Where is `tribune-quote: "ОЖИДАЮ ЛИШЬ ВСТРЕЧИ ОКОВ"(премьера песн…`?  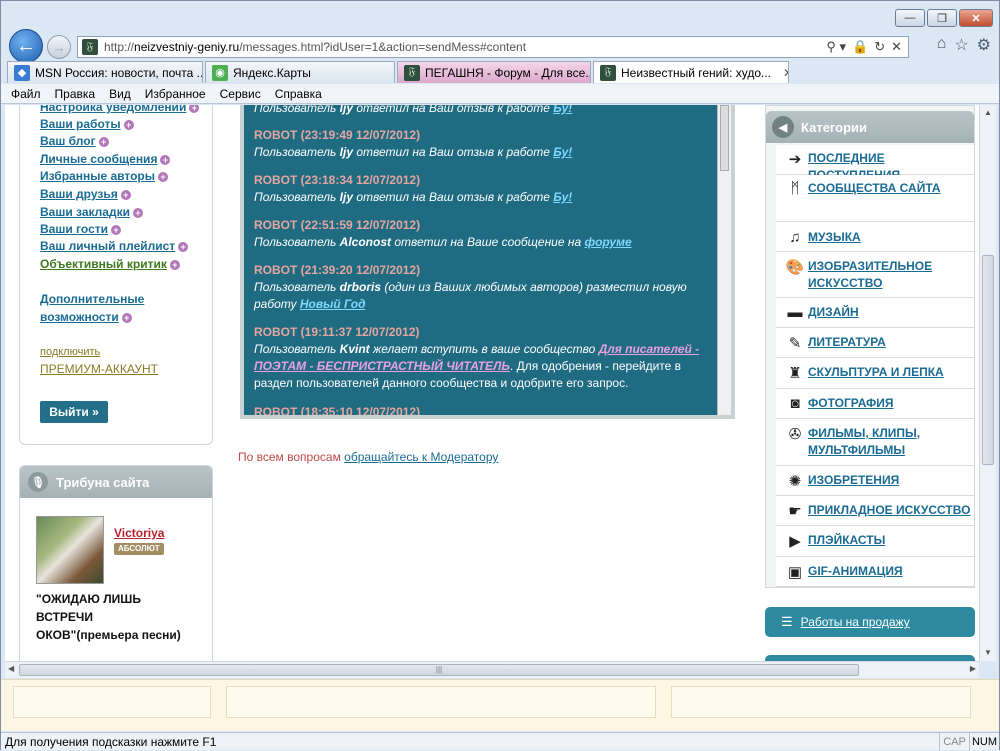 tribune-quote: "ОЖИДАЮ ЛИШЬ ВСТРЕЧИ ОКОВ"(премьера песн… is located at coordinates (121, 617).